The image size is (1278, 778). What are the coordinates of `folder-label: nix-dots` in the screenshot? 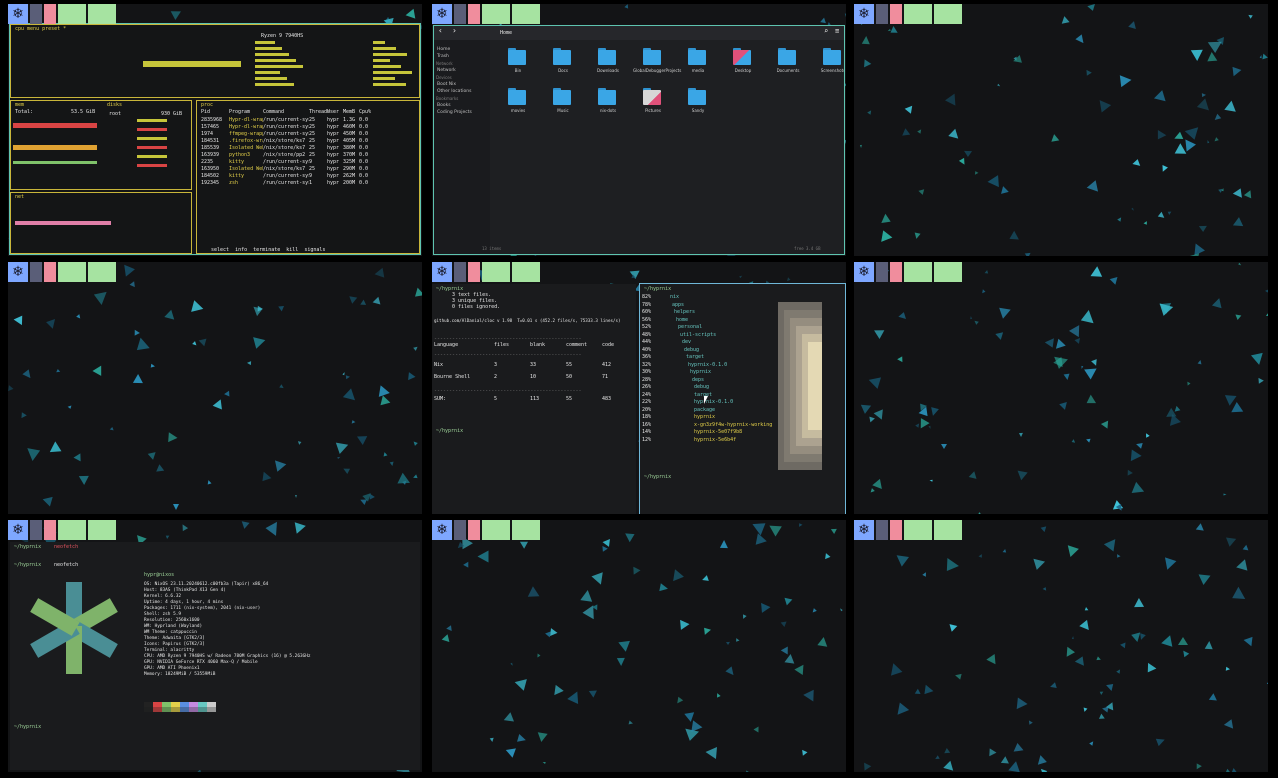 It's located at (608, 111).